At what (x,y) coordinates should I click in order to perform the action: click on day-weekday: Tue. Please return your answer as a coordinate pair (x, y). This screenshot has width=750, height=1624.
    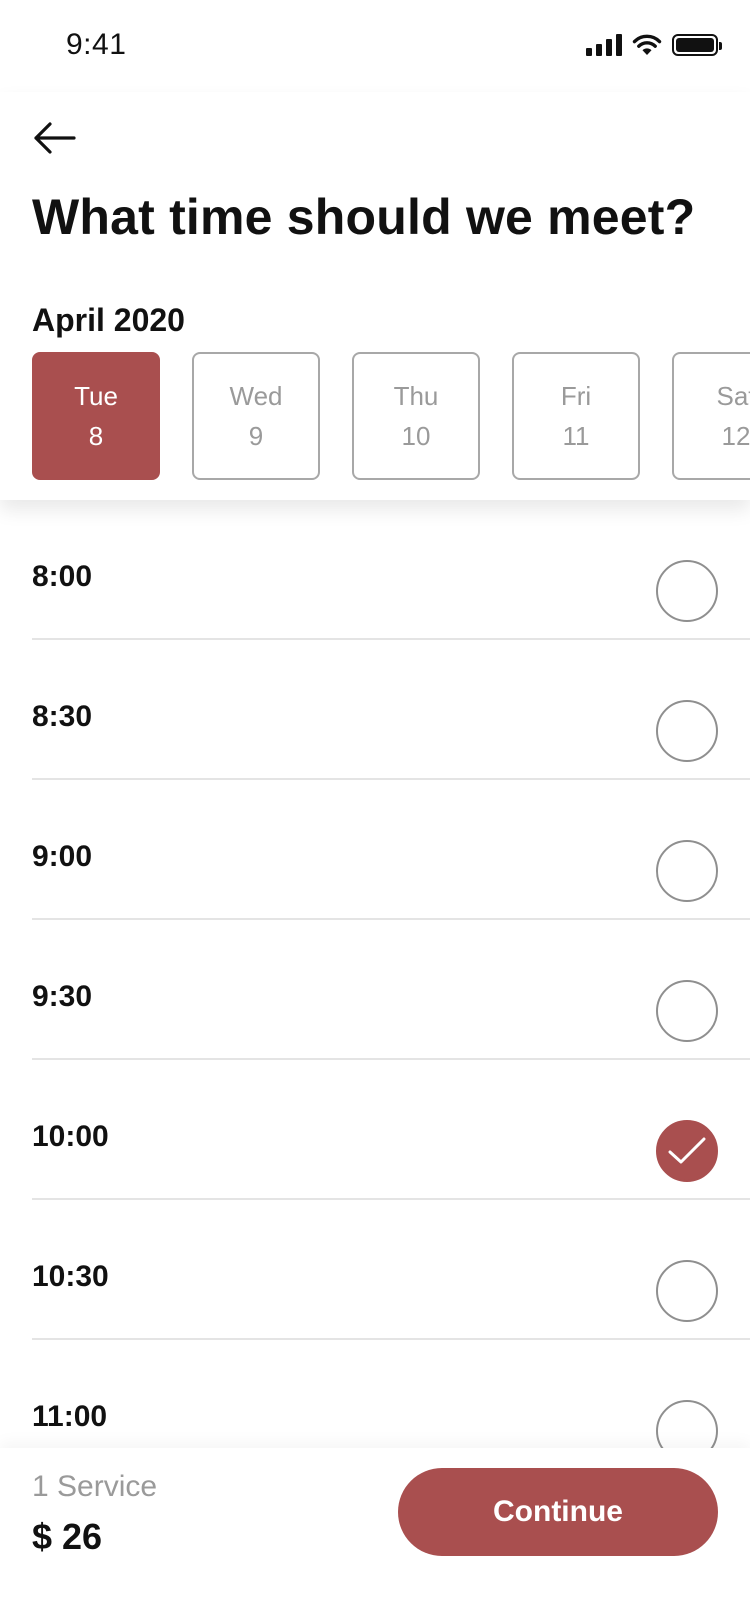
    Looking at the image, I should click on (96, 396).